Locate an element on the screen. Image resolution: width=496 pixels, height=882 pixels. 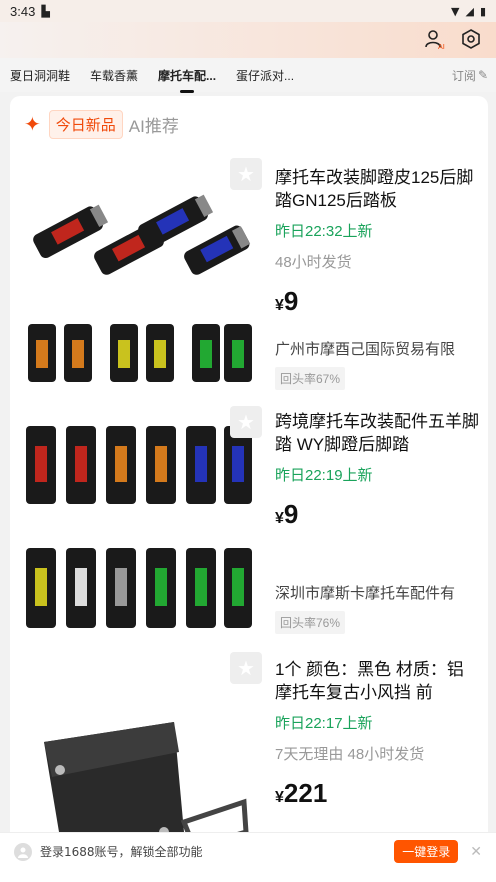
supplier-info: 深圳市摩斯卡摩托车配件有 回头率76% is located at coordinates (378, 608).